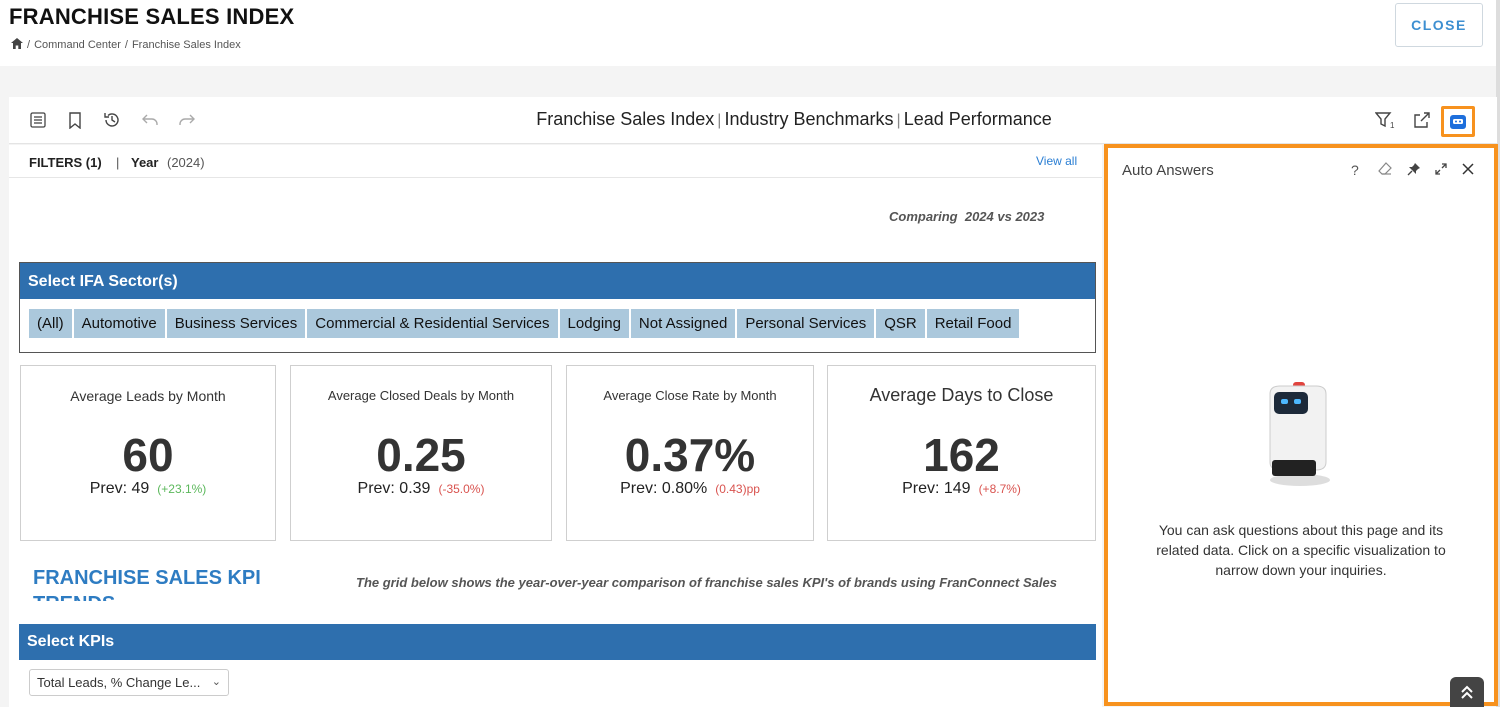  I want to click on filter-icon: 1, so click(1385, 120).